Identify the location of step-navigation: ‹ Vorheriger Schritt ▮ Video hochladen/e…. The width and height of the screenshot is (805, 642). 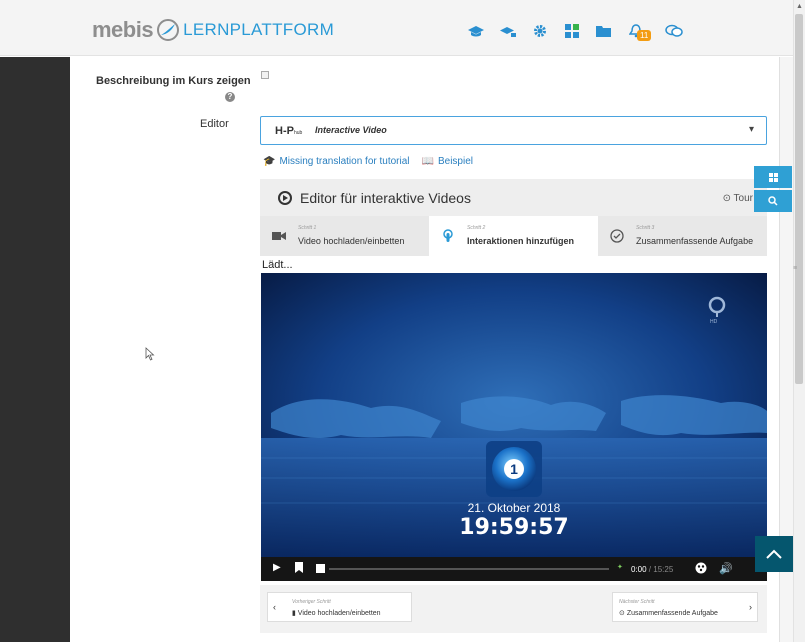
(513, 609).